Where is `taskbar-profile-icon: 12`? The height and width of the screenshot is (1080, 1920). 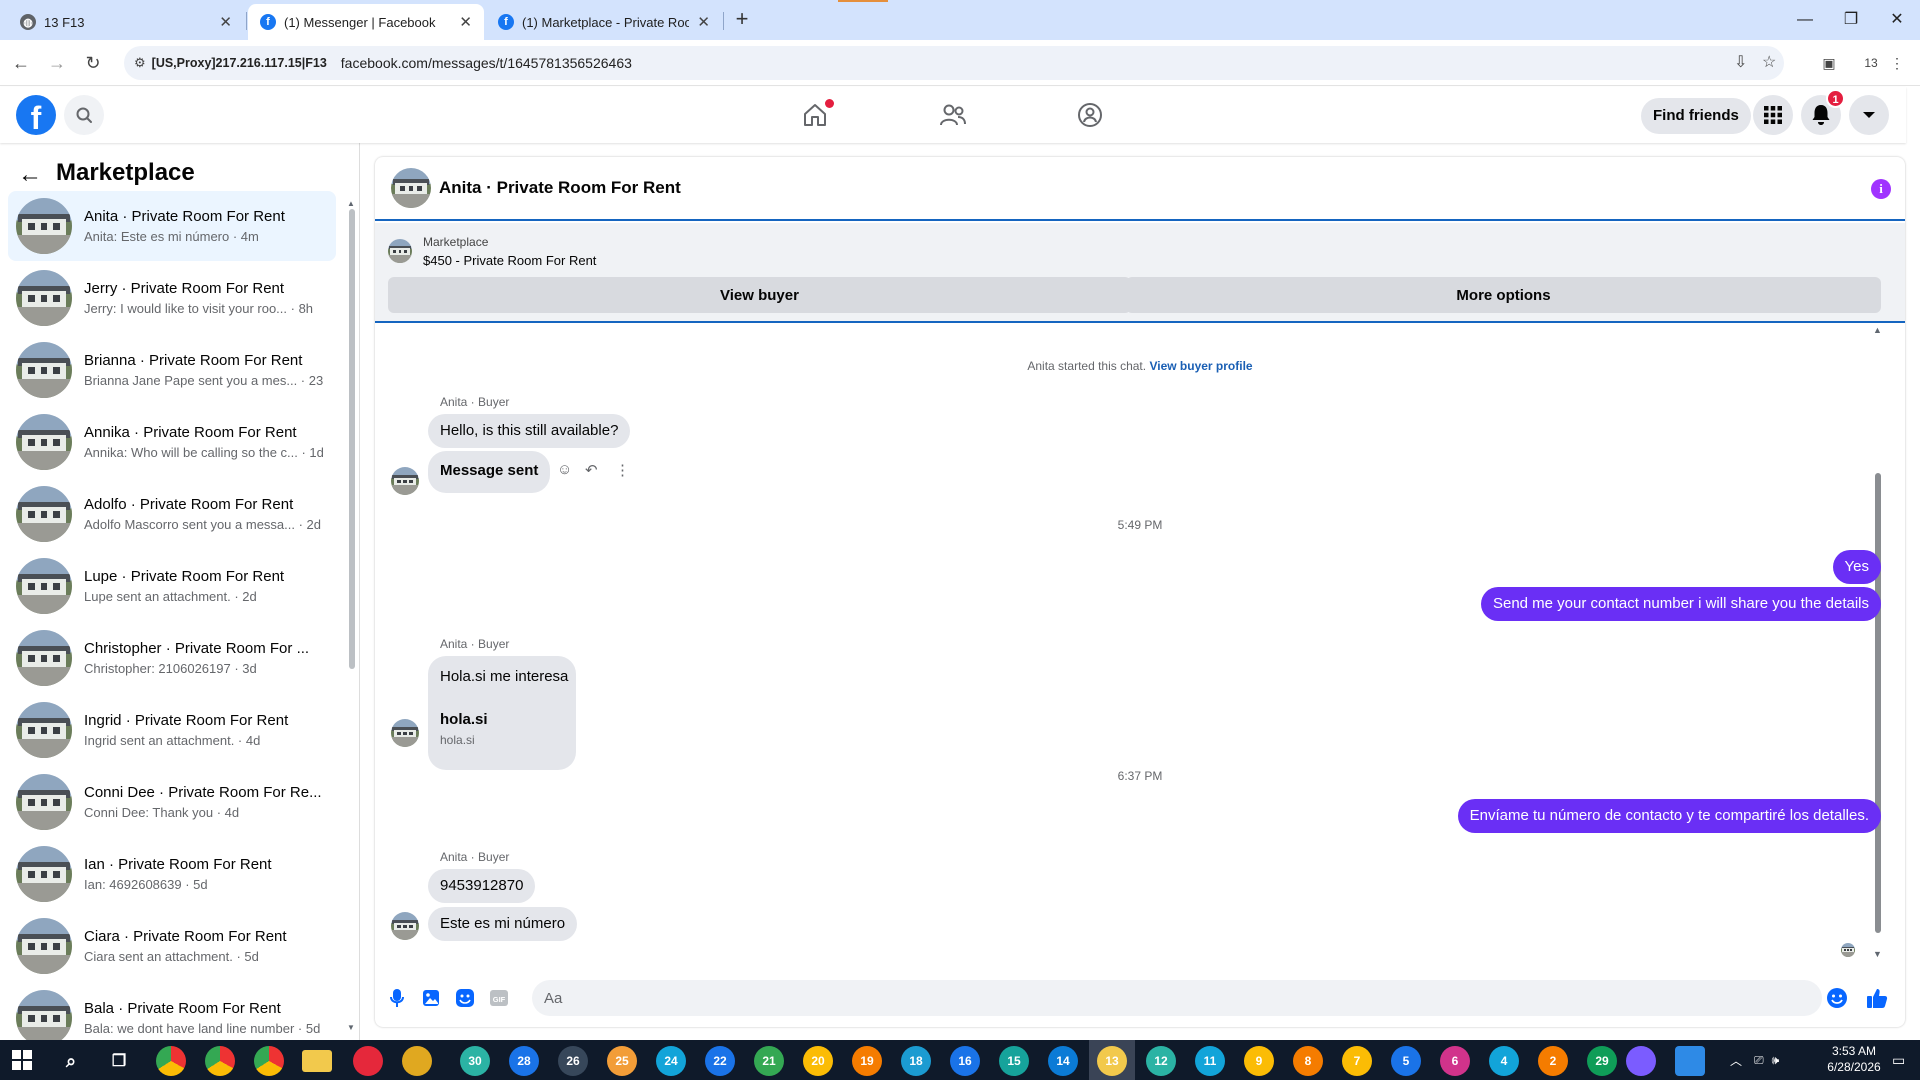 taskbar-profile-icon: 12 is located at coordinates (1161, 1061).